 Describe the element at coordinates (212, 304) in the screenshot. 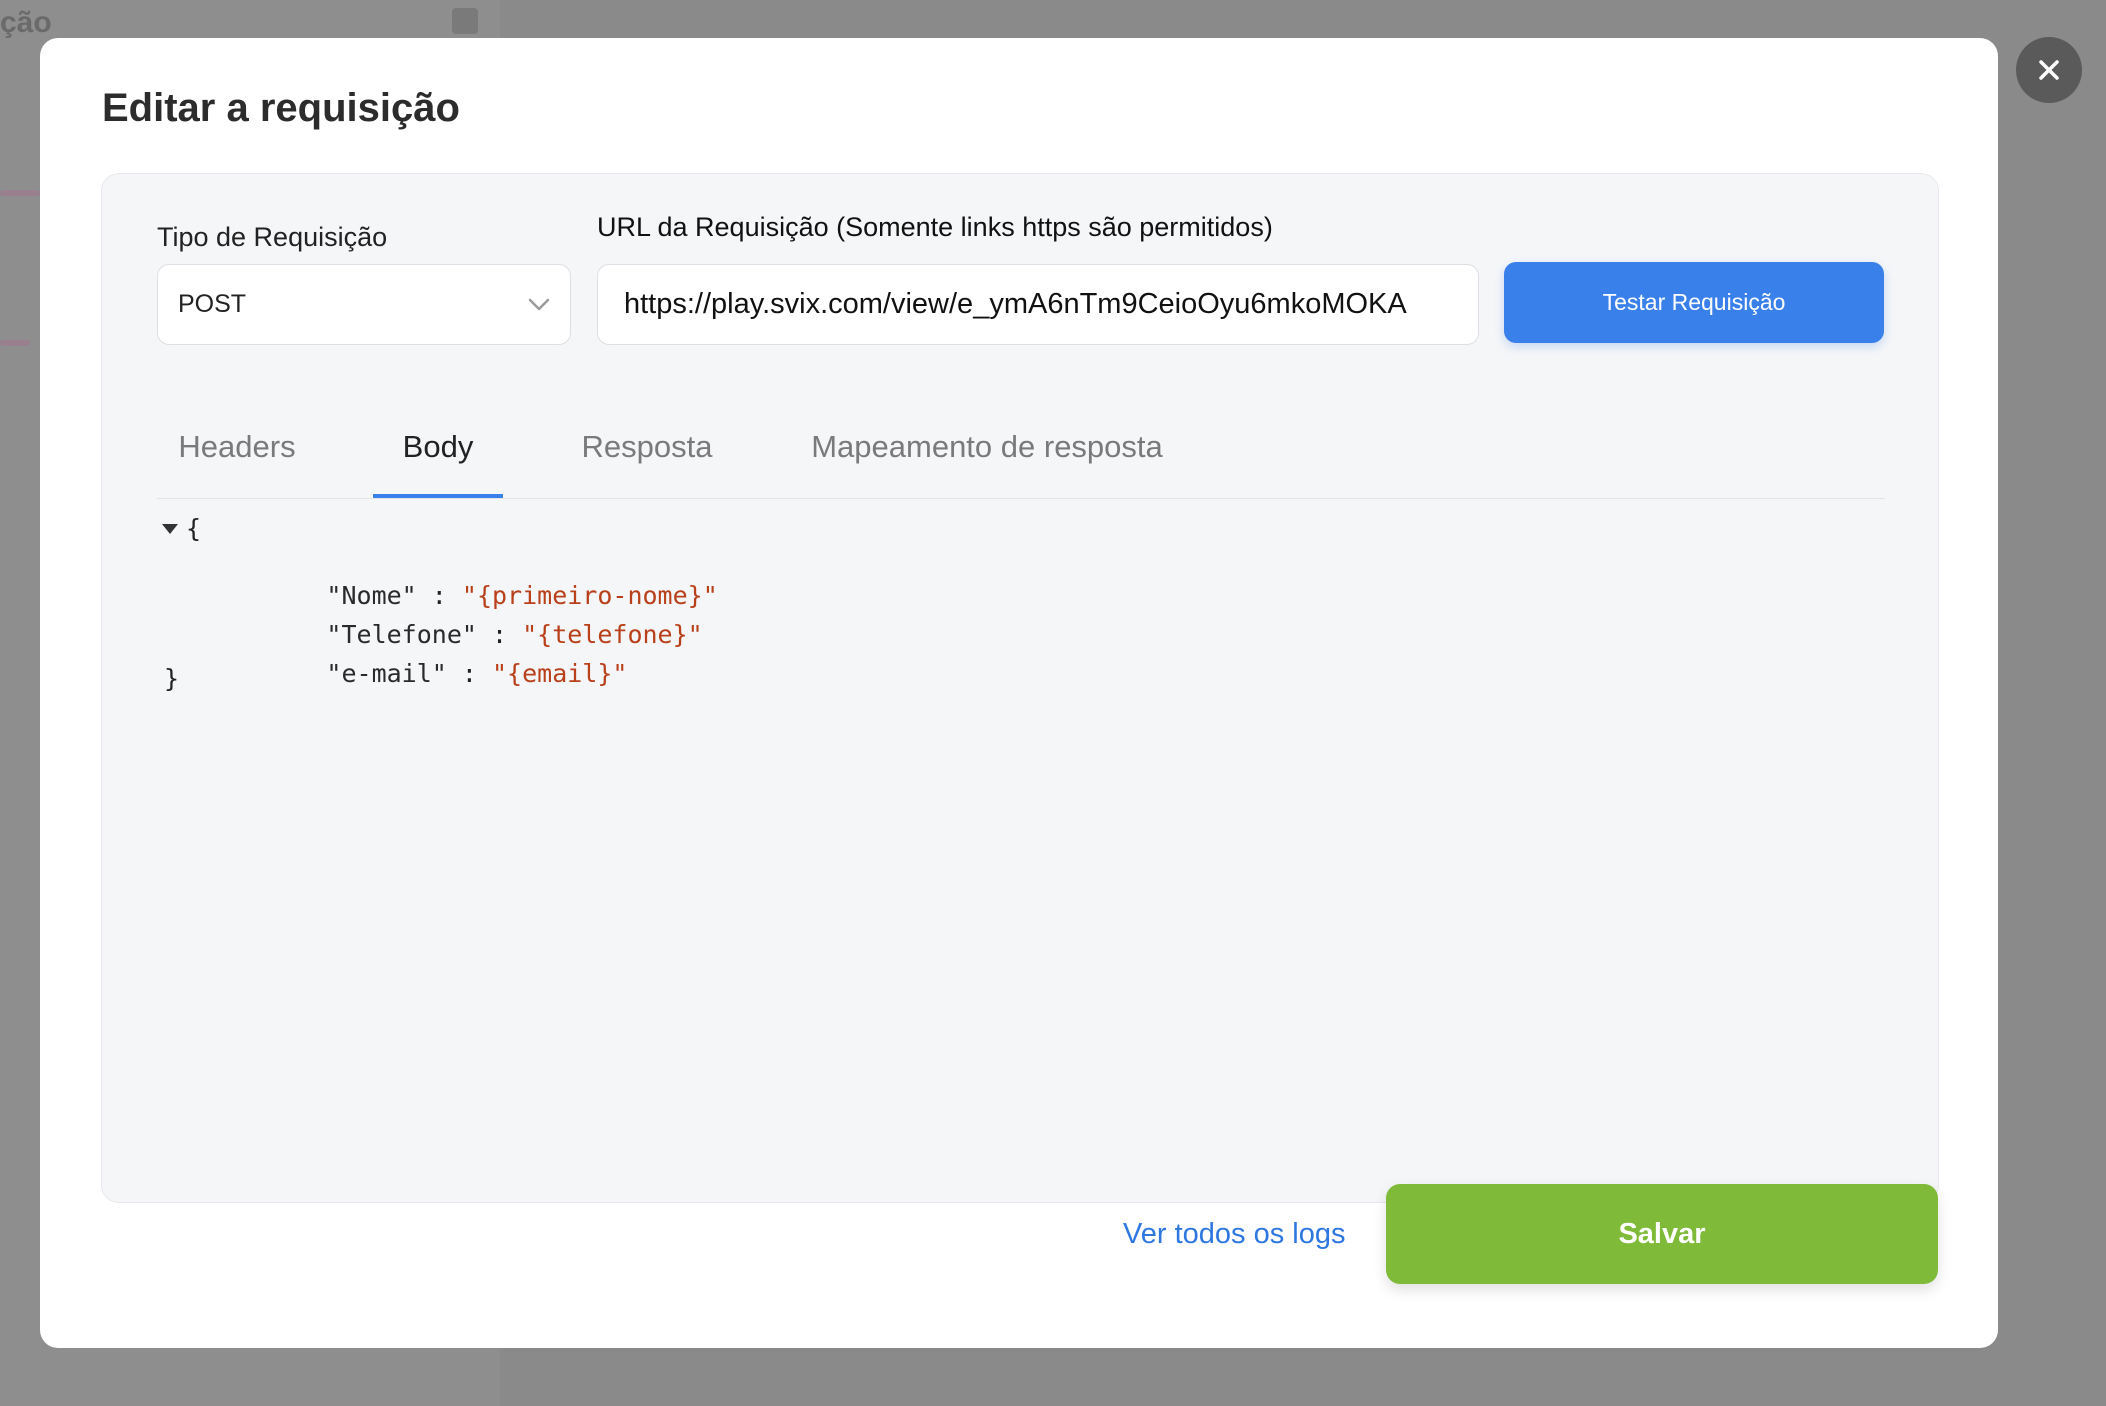

I see `request-type-value: POST` at that location.